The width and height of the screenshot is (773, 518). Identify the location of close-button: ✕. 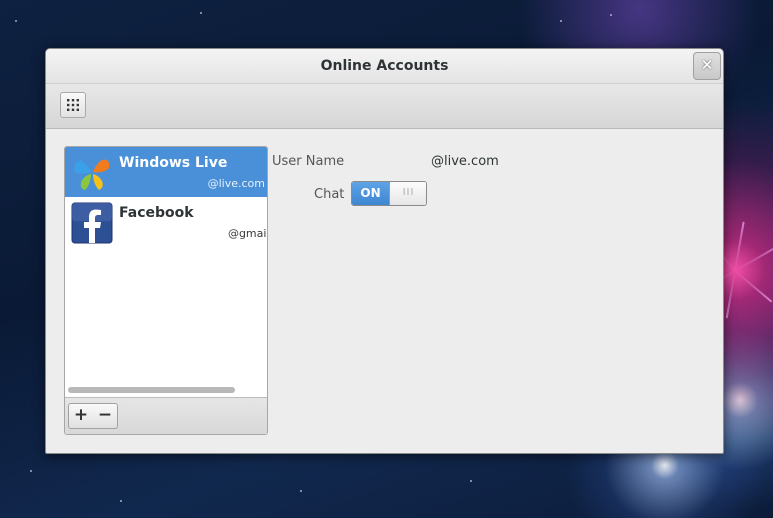
(707, 66).